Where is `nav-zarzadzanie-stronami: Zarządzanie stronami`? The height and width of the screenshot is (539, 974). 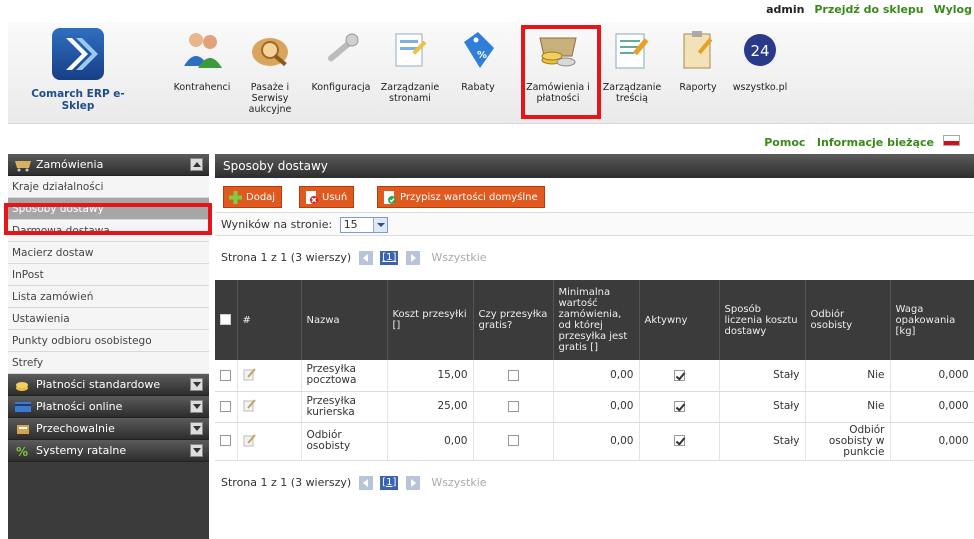
nav-zarzadzanie-stronami: Zarządzanie stronami is located at coordinates (410, 66).